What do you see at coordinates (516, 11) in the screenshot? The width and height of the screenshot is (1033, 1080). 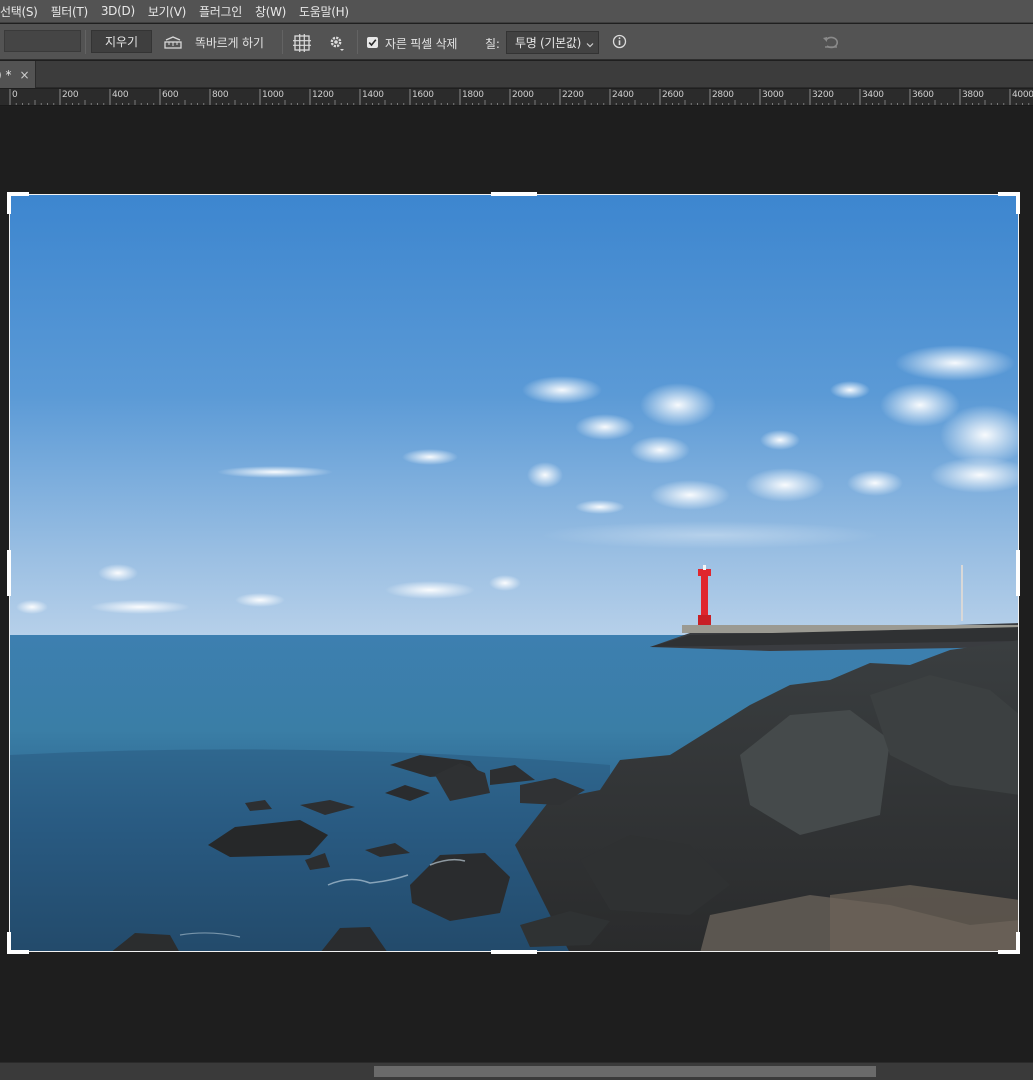 I see `menu-bar: 선택(S) 필터(T) 3D(D) 보기(V) 플러그인 창(W) 도움말(H)` at bounding box center [516, 11].